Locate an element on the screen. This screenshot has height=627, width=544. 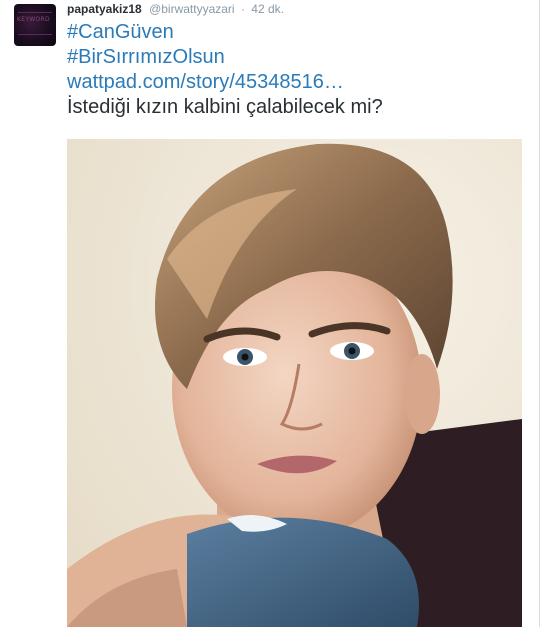
hashtag-link: #BirSırrımızOlsun is located at coordinates (146, 57).